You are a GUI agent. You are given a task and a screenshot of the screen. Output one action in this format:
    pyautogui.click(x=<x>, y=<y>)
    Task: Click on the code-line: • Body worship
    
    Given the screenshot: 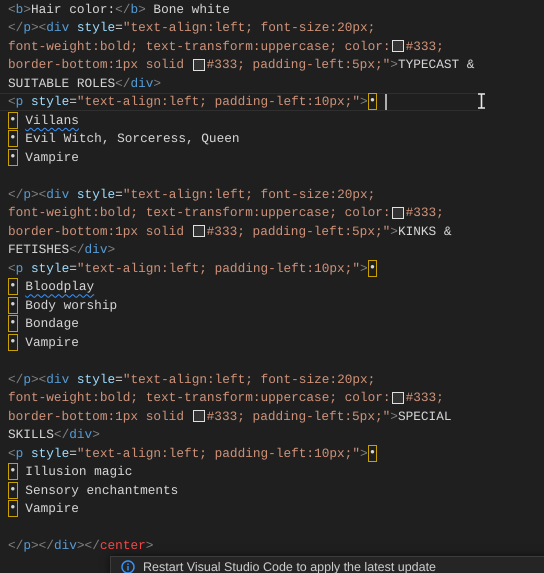 What is the action you would take?
    pyautogui.click(x=272, y=305)
    